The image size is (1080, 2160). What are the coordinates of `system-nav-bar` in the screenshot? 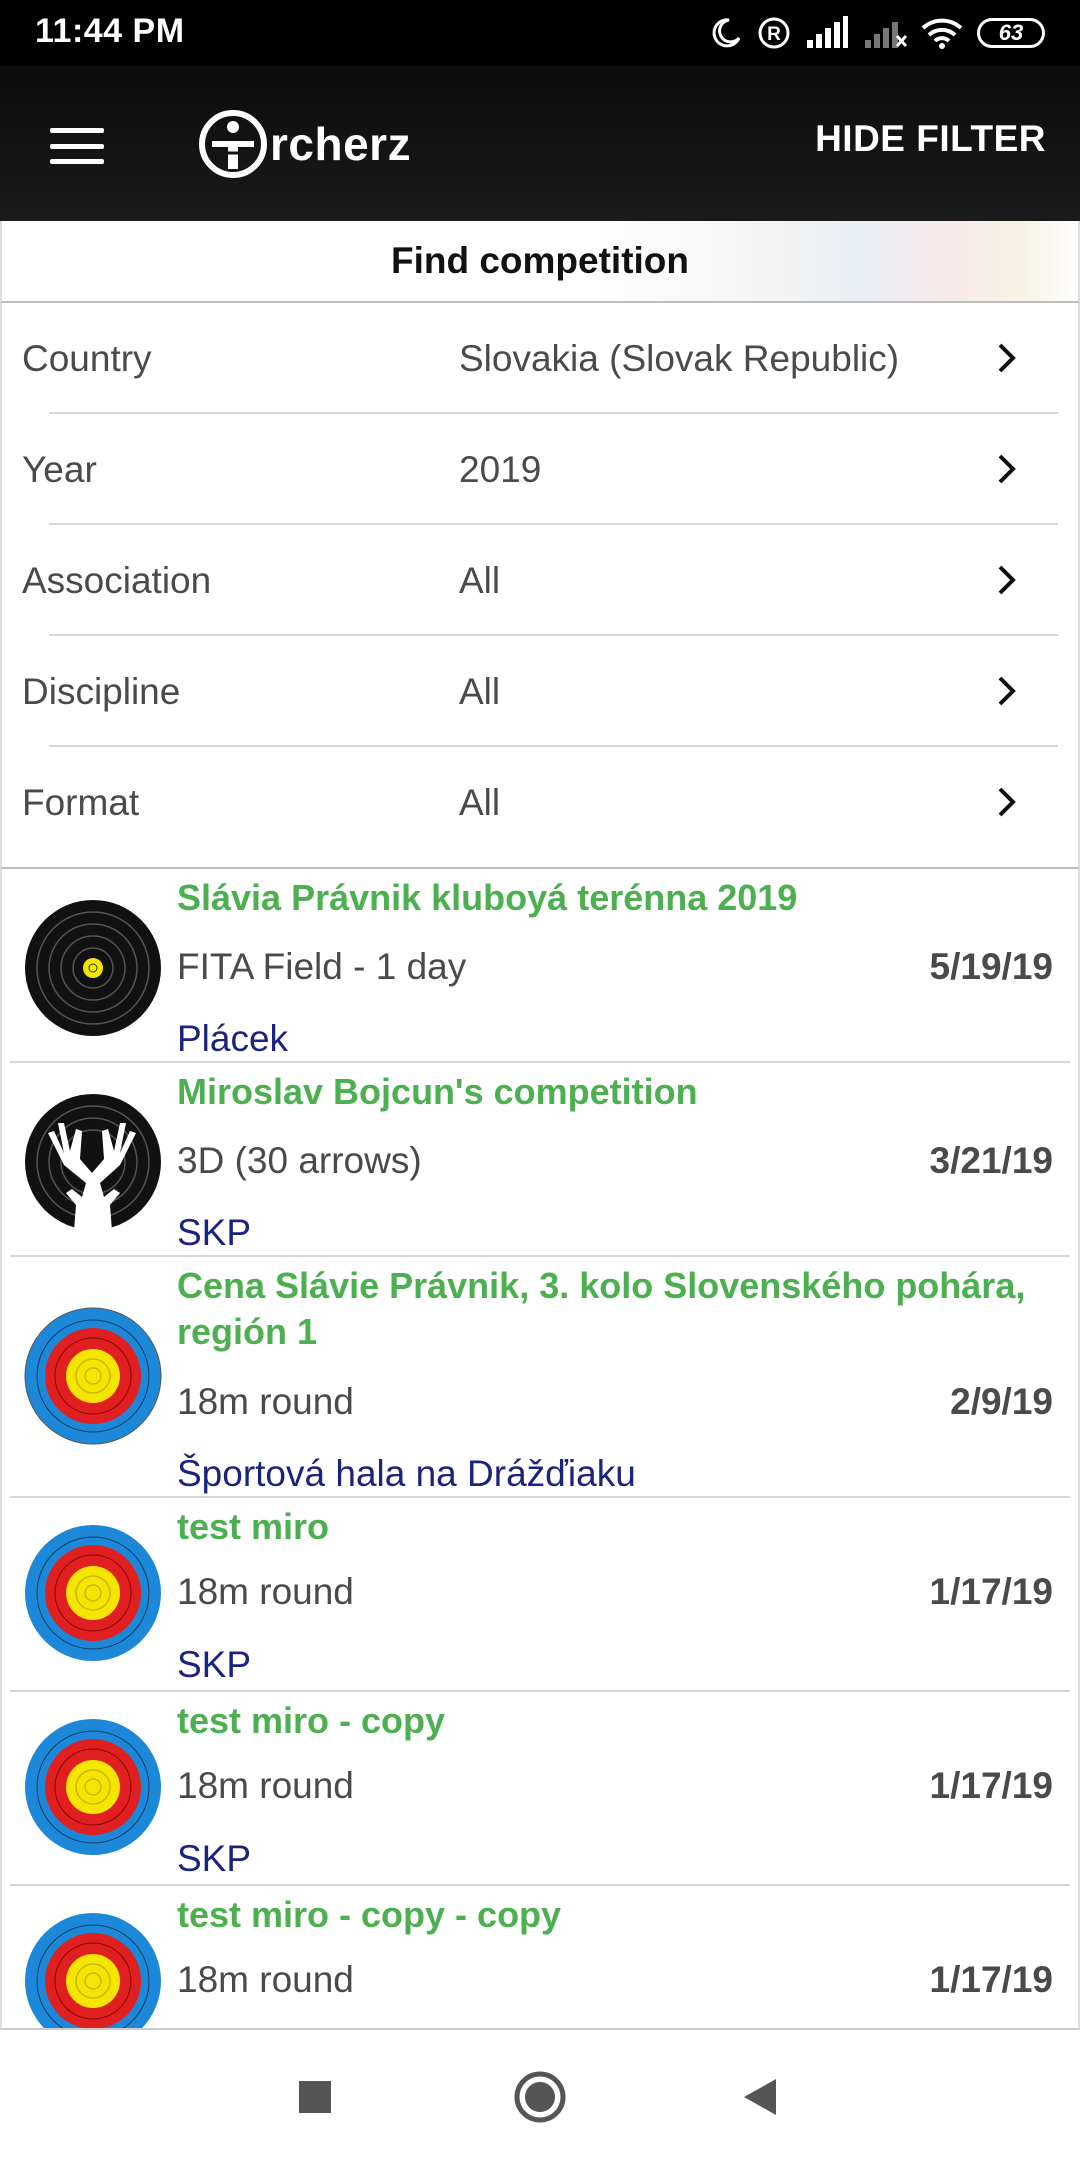 It's located at (540, 2095).